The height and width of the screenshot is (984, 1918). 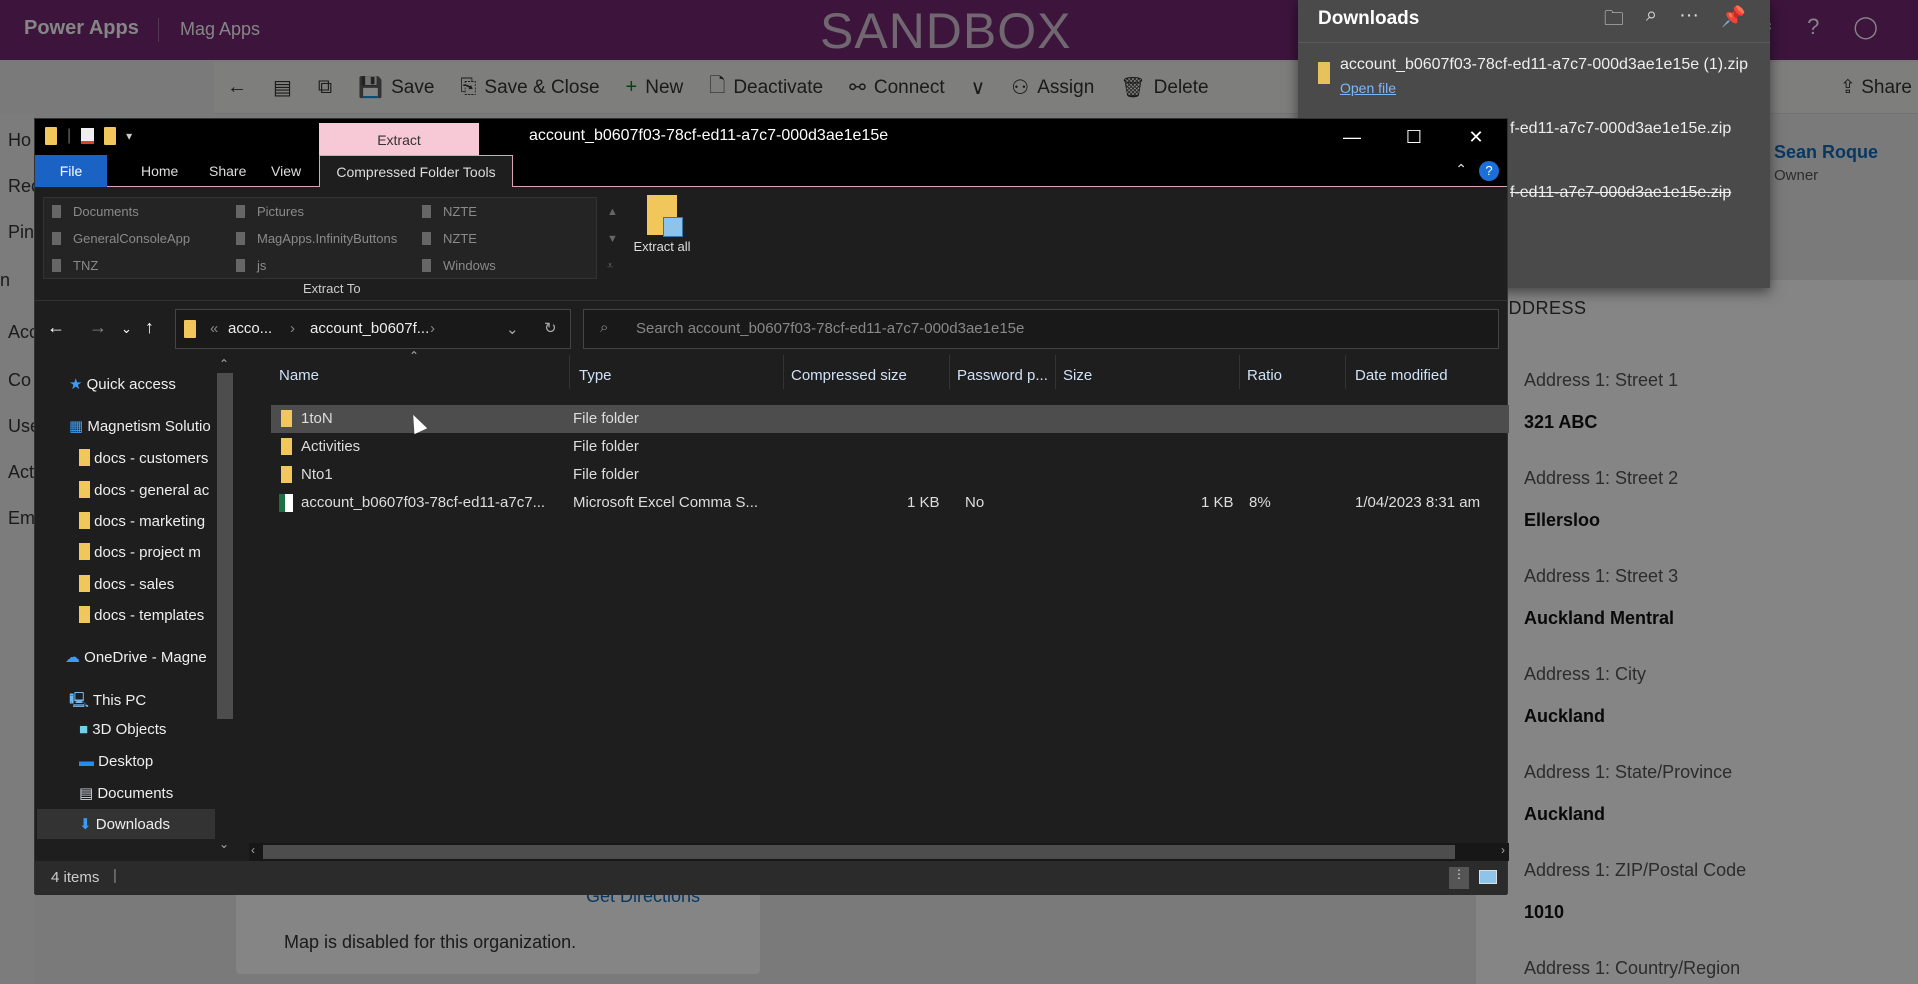 I want to click on file-row: 1toN File folder, so click(x=890, y=419).